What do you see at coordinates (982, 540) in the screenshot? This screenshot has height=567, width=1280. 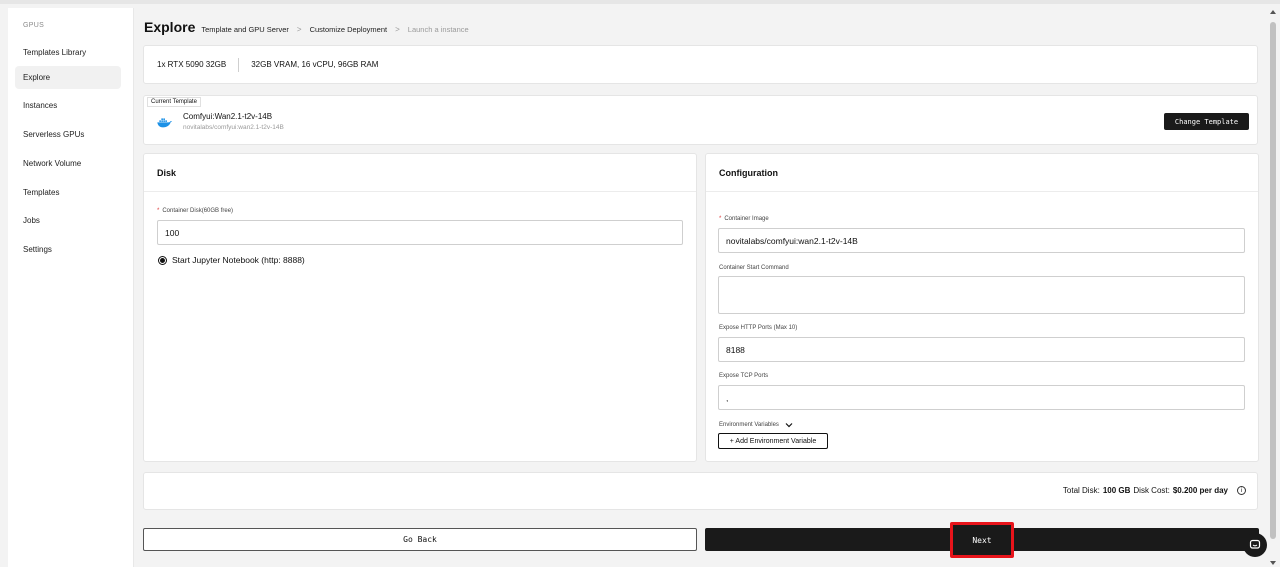 I see `next-button: Next` at bounding box center [982, 540].